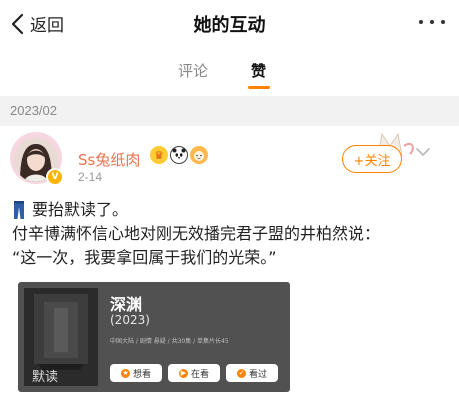 The height and width of the screenshot is (403, 459). Describe the element at coordinates (159, 155) in the screenshot. I see `crown-badge-icon: ♛` at that location.